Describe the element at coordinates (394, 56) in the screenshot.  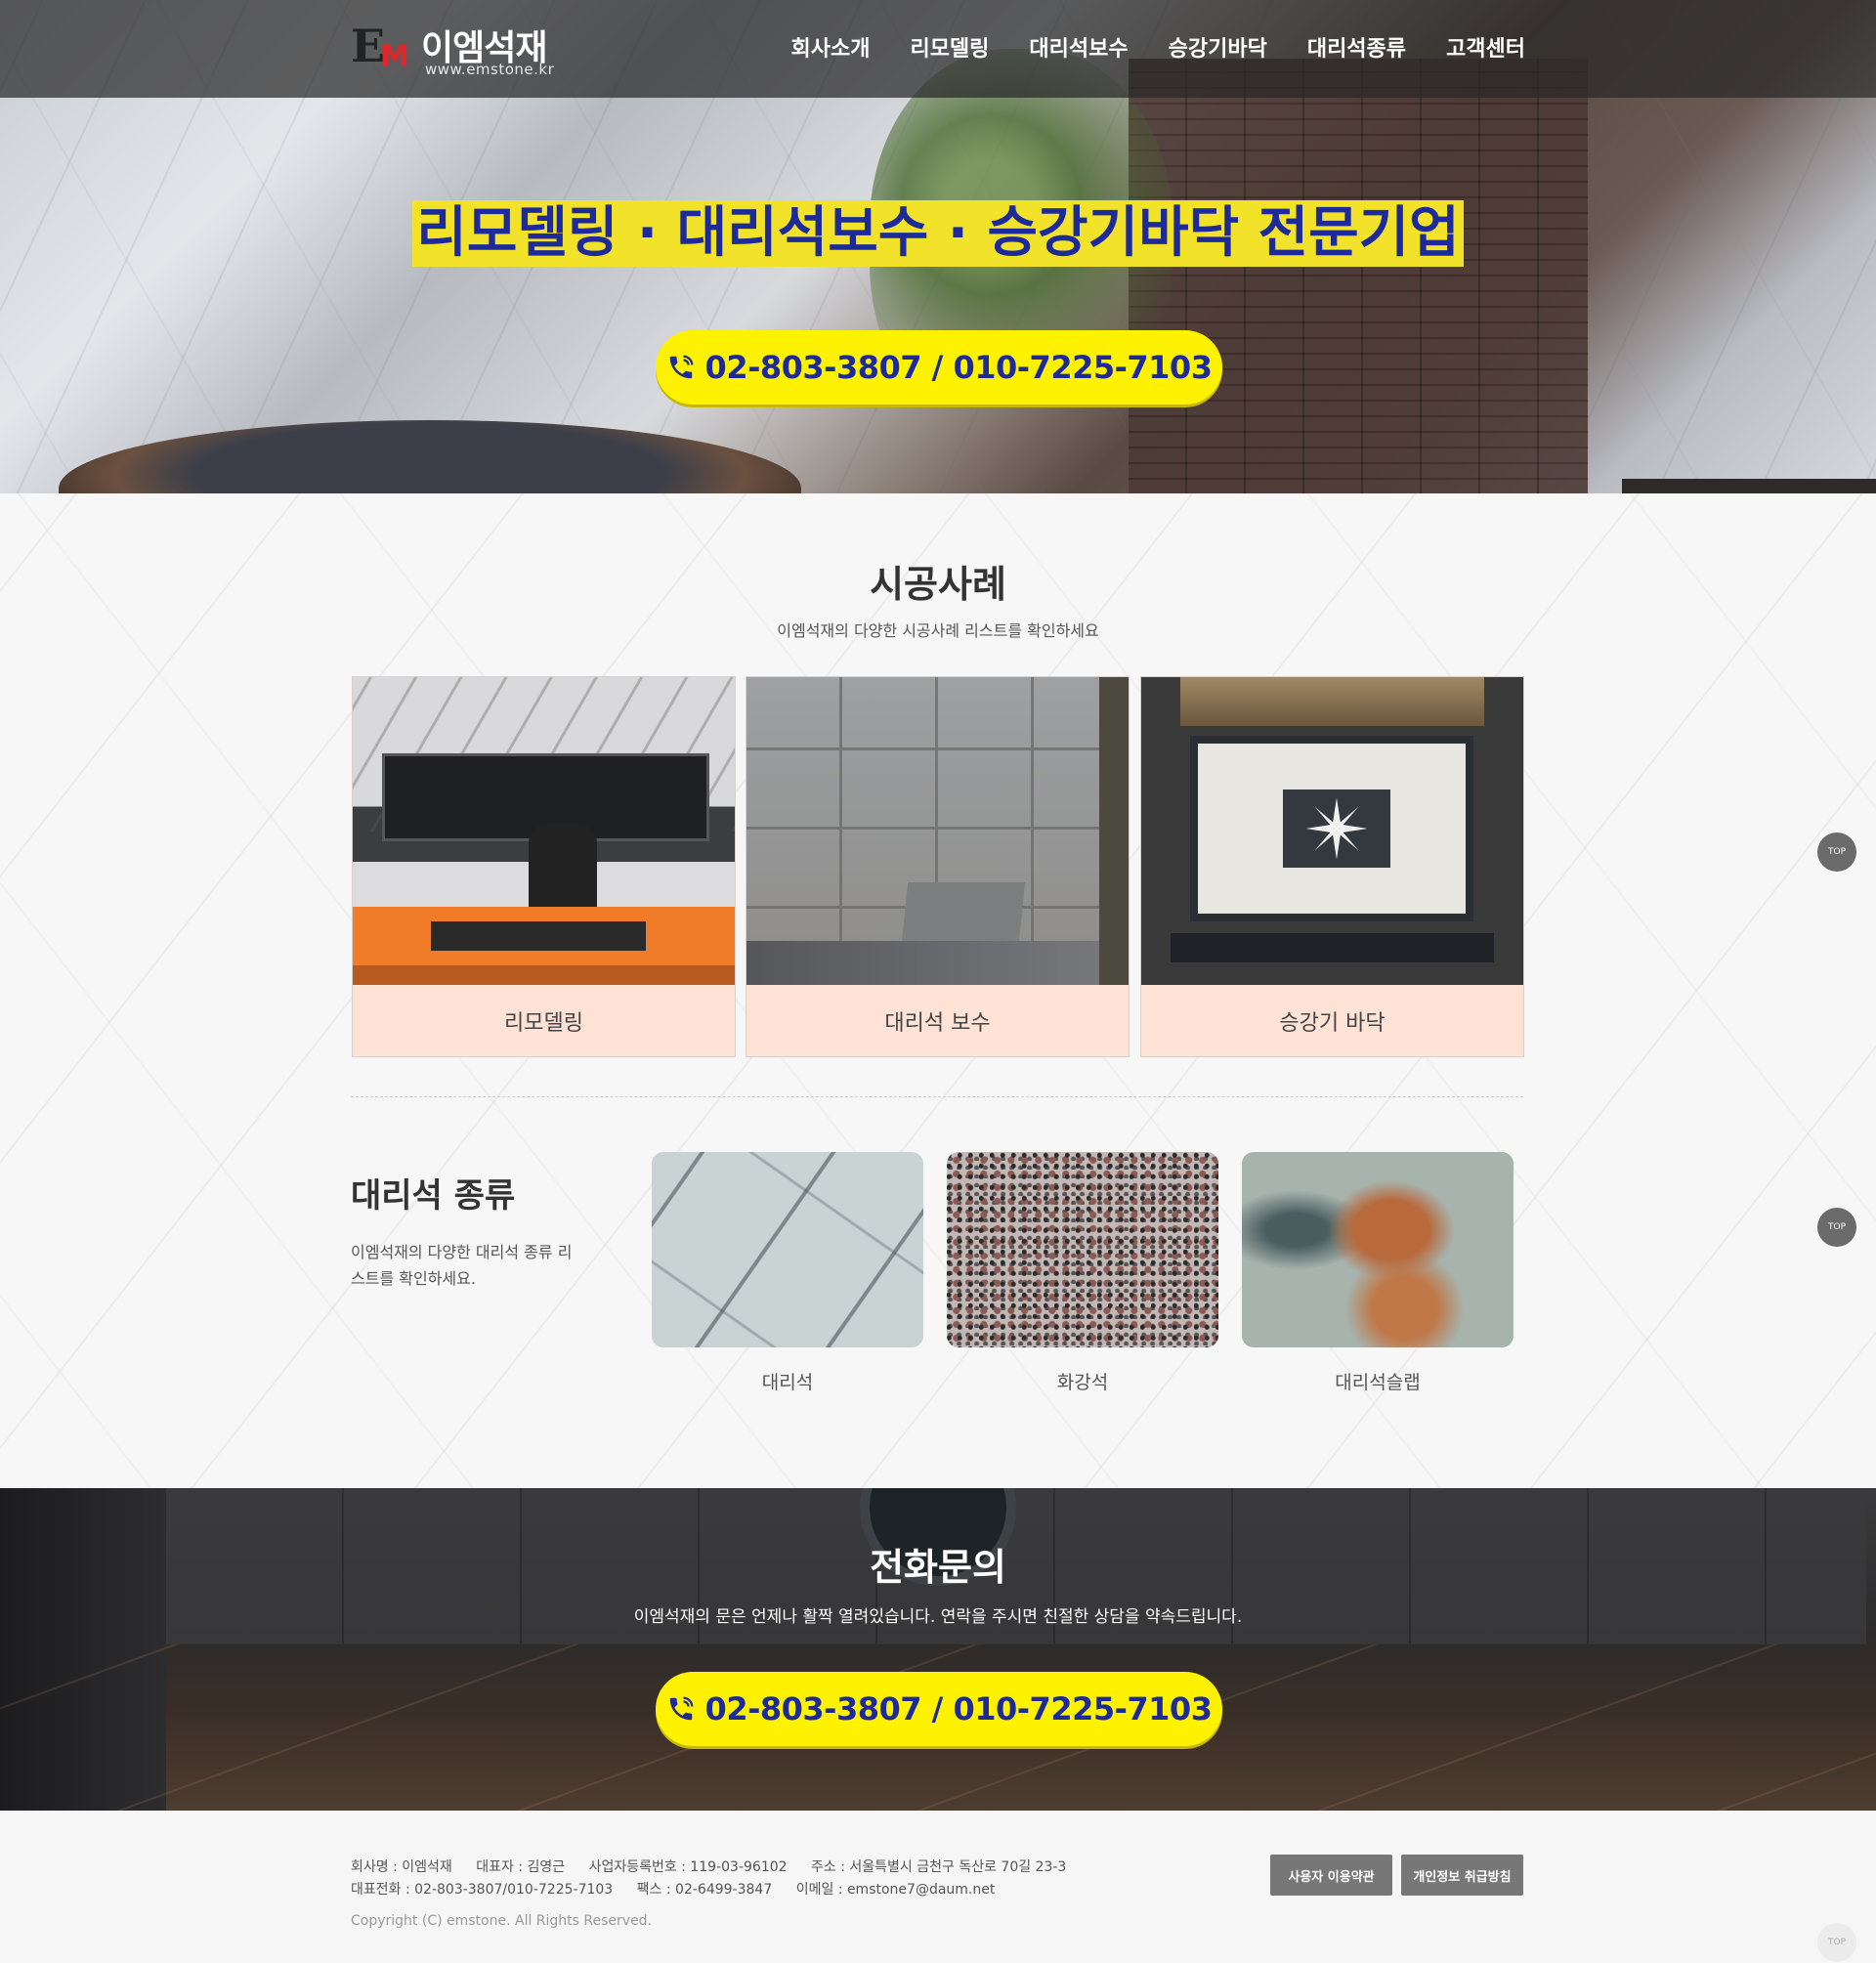
I see `logo-mark-m: M` at that location.